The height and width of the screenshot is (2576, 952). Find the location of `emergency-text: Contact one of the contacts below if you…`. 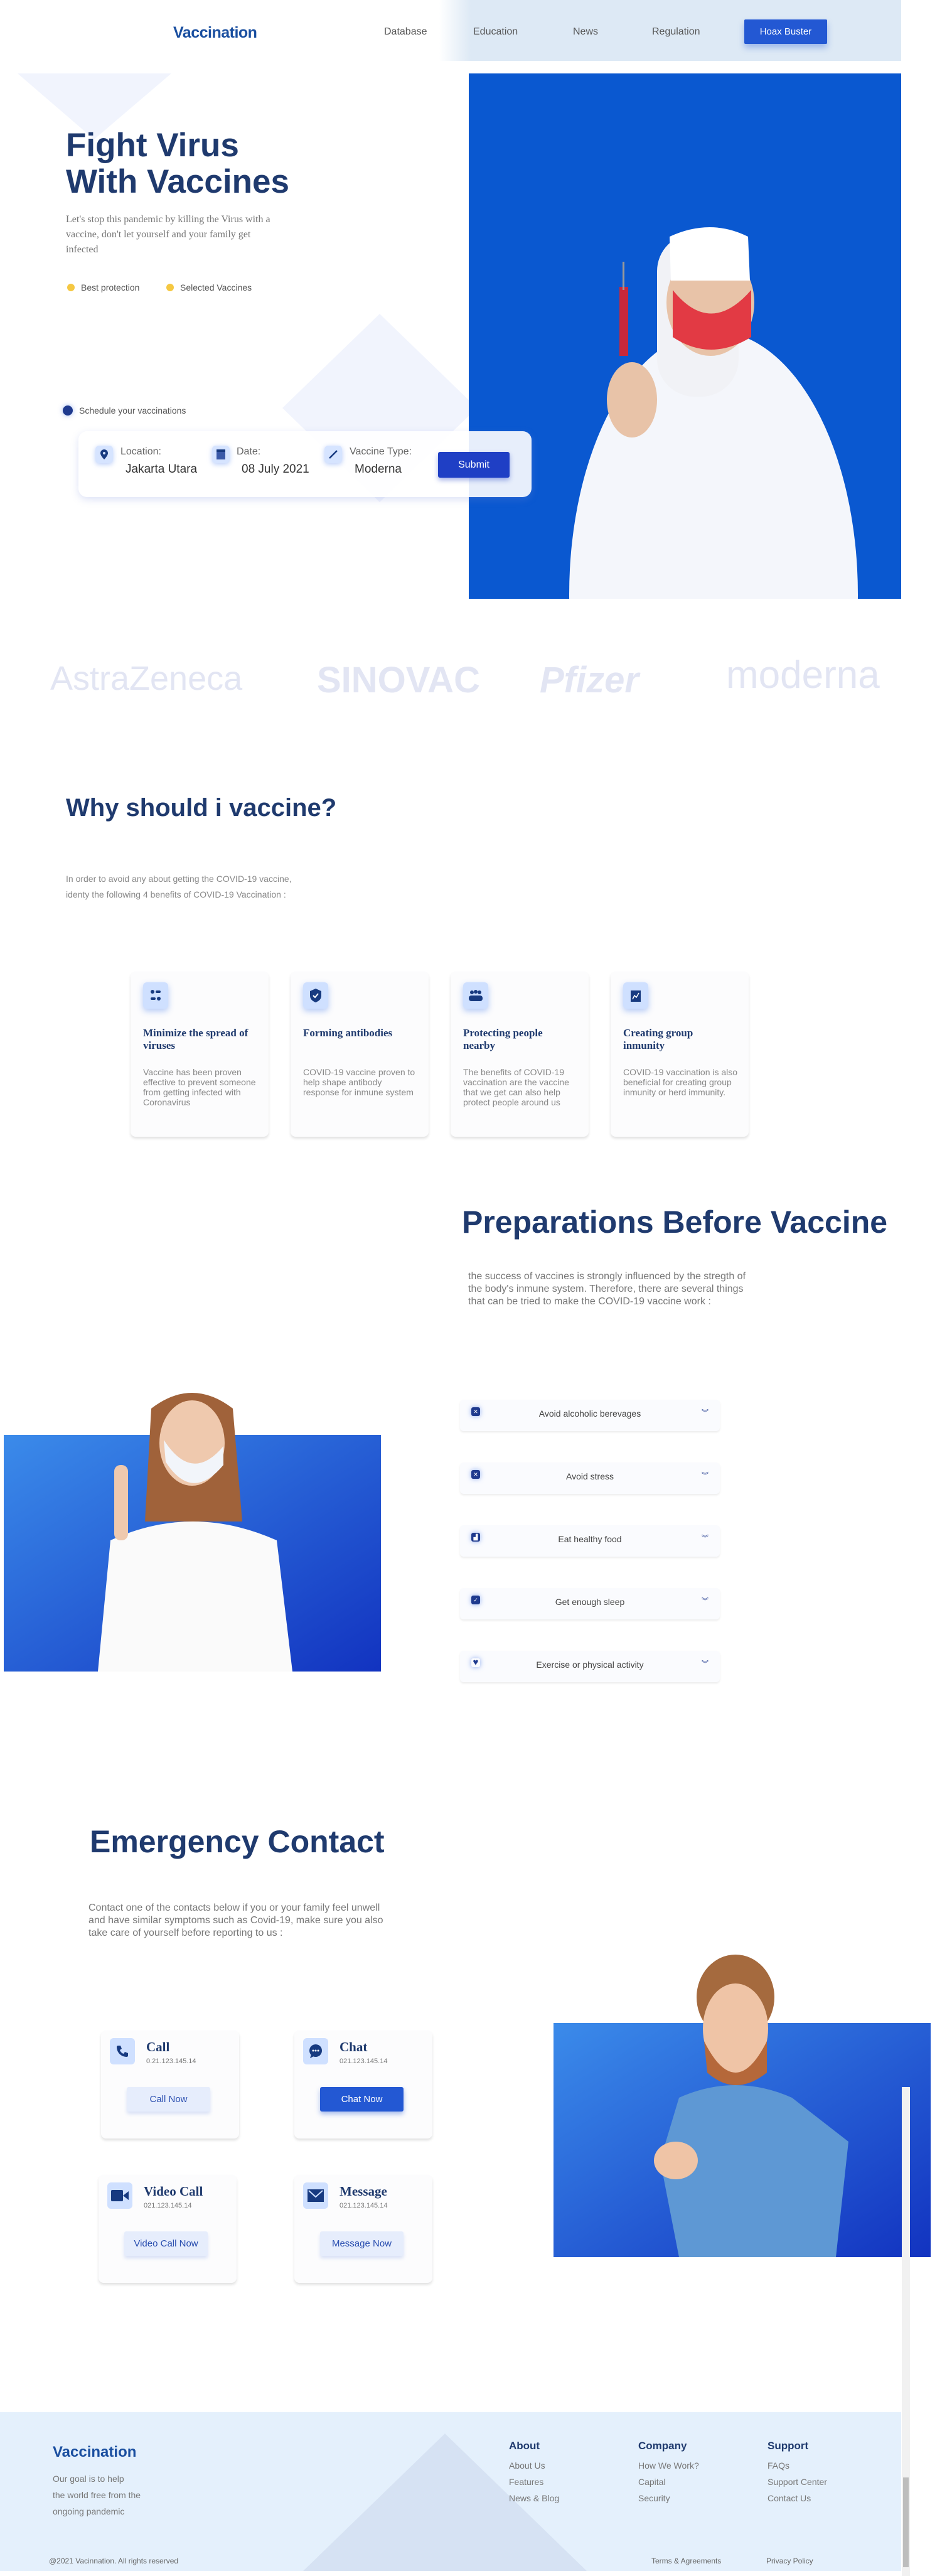

emergency-text: Contact one of the contacts below if you… is located at coordinates (235, 1920).